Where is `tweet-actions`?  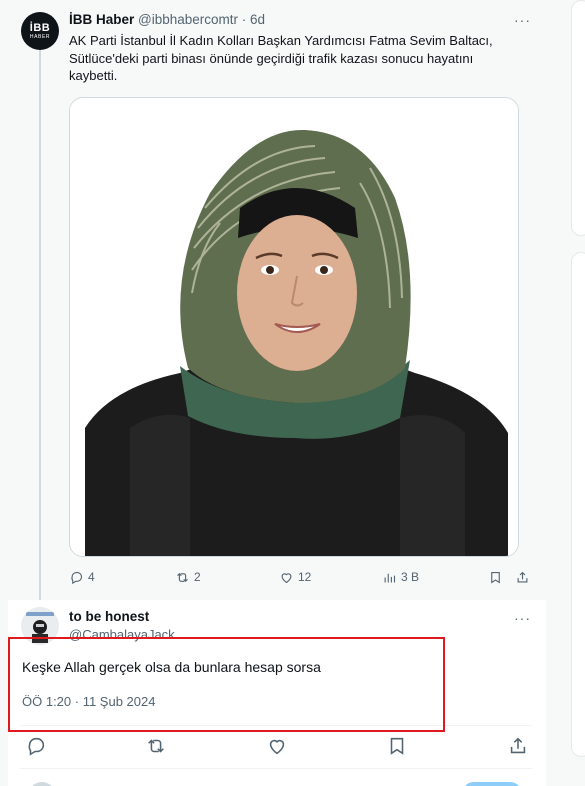
tweet-actions is located at coordinates (276, 747).